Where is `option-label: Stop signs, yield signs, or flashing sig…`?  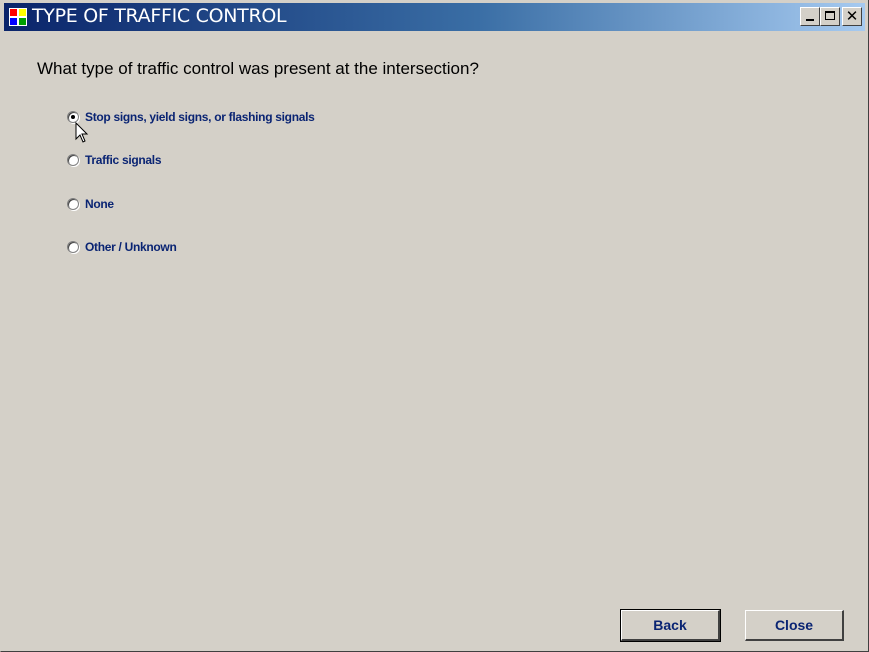 option-label: Stop signs, yield signs, or flashing sig… is located at coordinates (200, 117).